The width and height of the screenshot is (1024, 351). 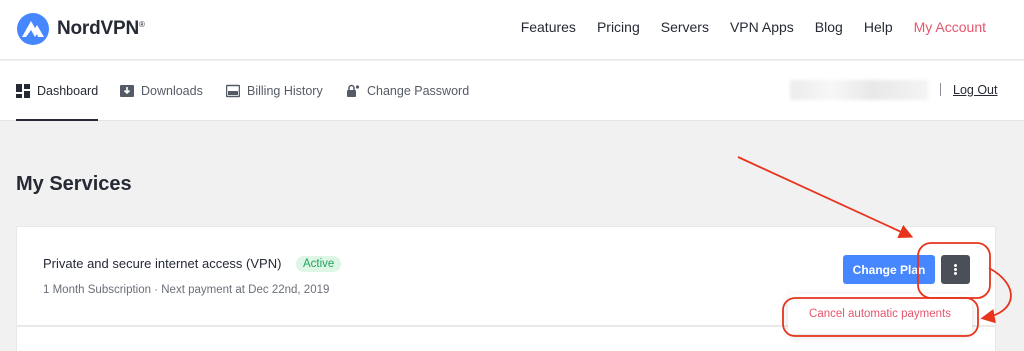 I want to click on nav-vpn-apps: VPN Apps, so click(x=762, y=27).